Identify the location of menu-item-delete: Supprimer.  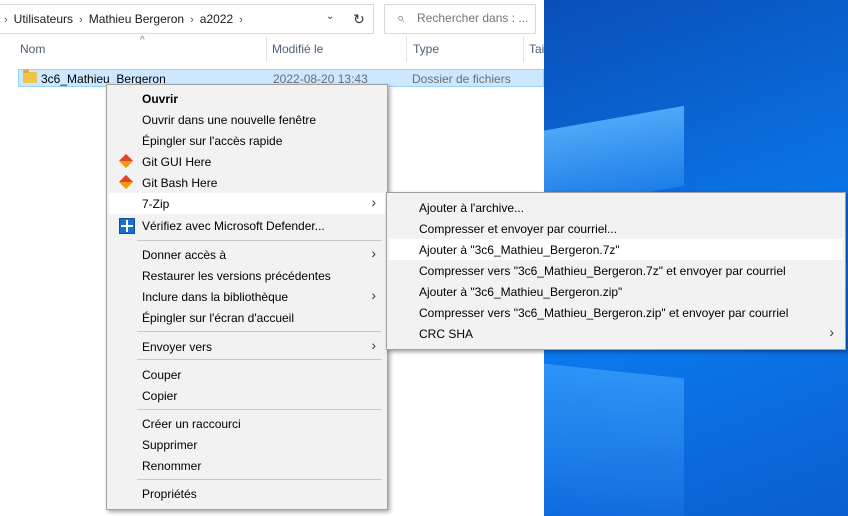
(247, 444).